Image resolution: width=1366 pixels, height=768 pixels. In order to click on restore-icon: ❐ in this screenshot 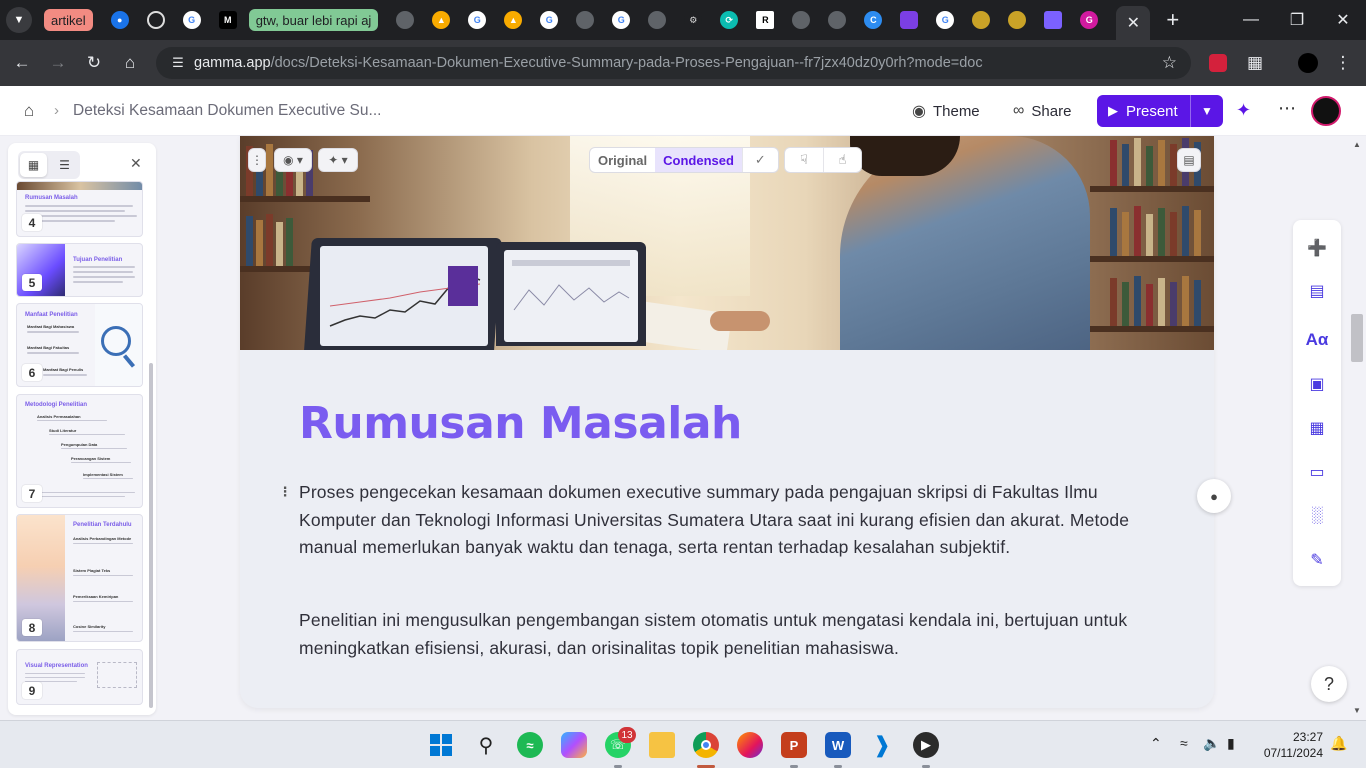, I will do `click(1297, 20)`.